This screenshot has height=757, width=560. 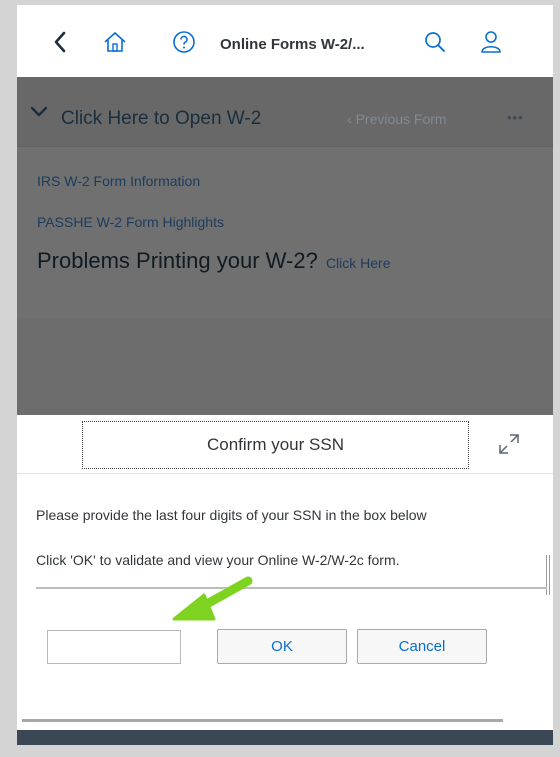 What do you see at coordinates (184, 42) in the screenshot?
I see `help-icon` at bounding box center [184, 42].